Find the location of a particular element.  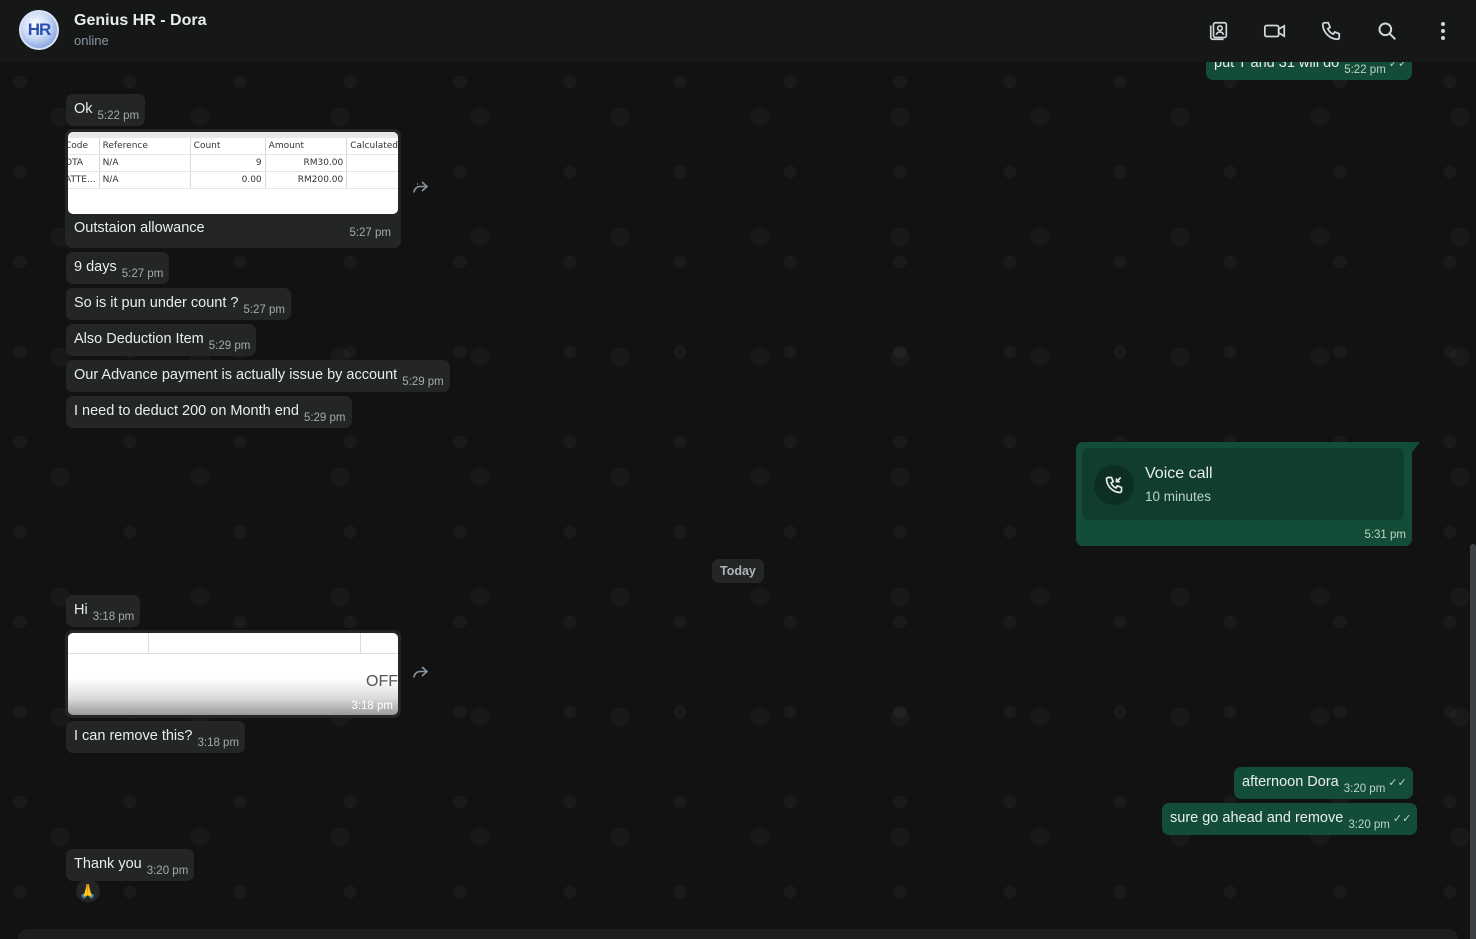

table-header: Calculated is located at coordinates (372, 146).